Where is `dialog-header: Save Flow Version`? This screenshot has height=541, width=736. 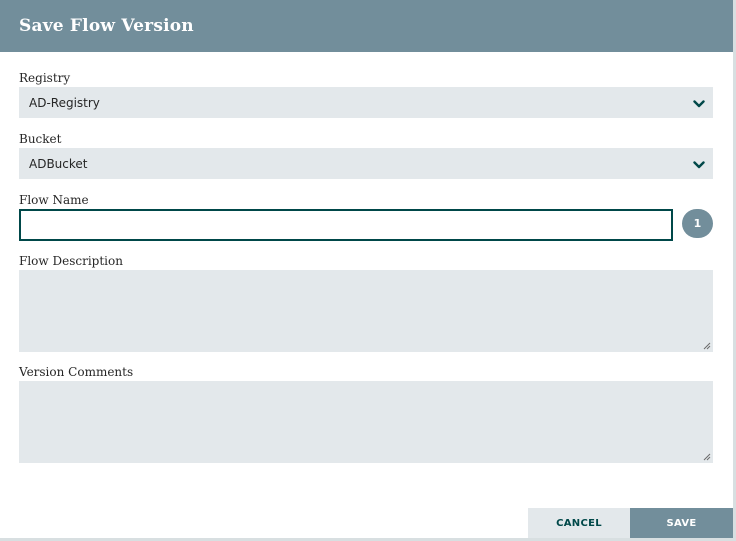
dialog-header: Save Flow Version is located at coordinates (366, 26).